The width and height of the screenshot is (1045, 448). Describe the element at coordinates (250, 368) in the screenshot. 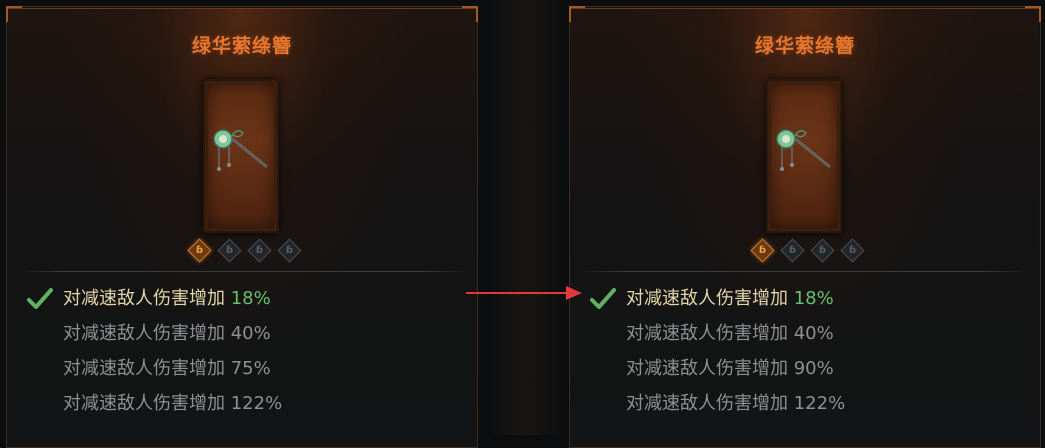

I see `effect-value: 75%` at that location.